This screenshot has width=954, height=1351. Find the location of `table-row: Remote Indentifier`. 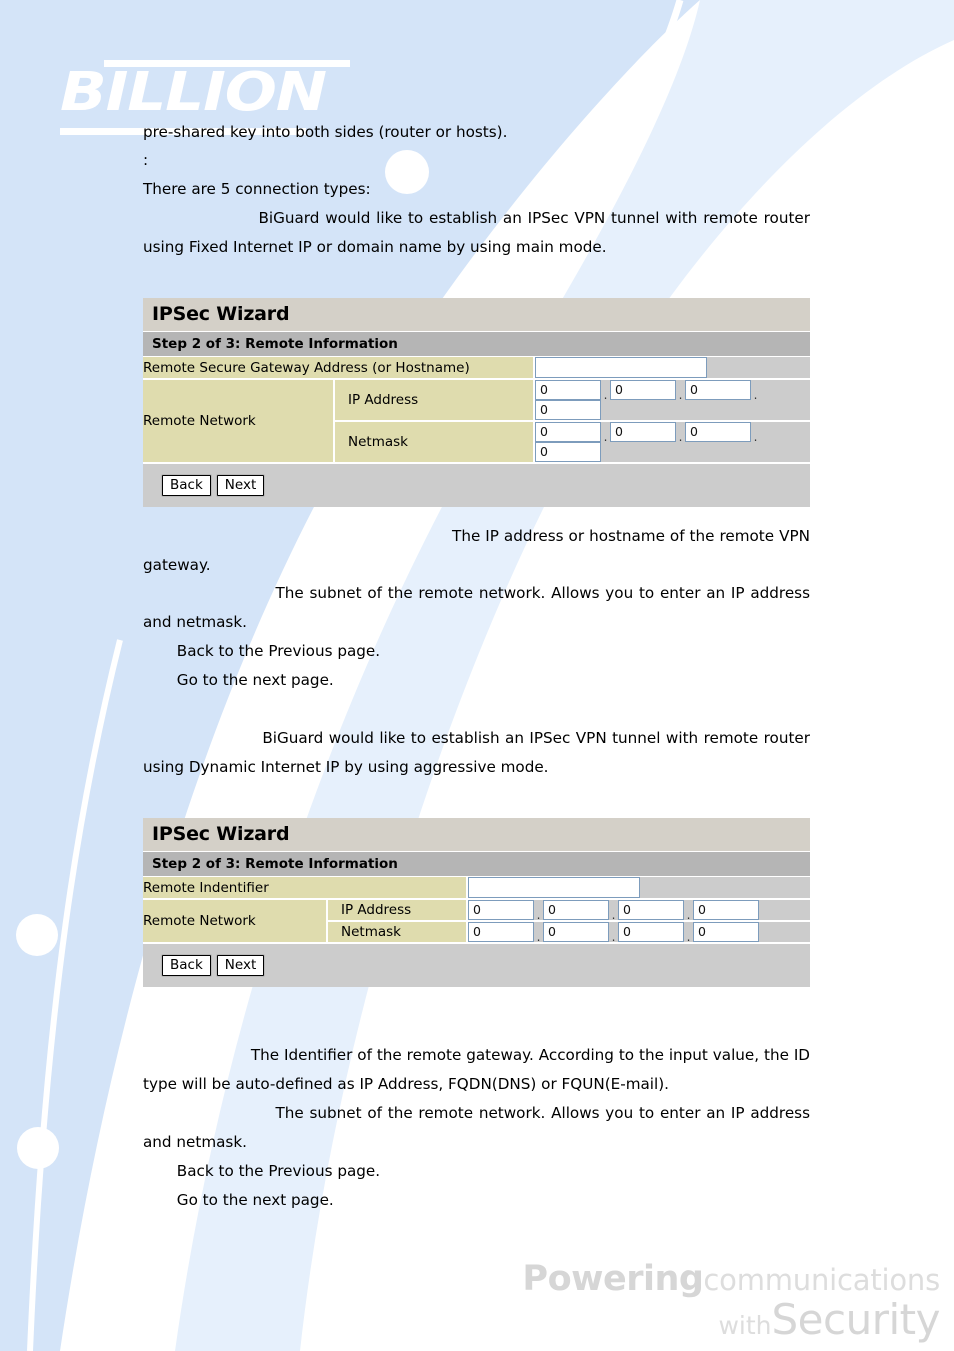

table-row: Remote Indentifier is located at coordinates (476, 888).